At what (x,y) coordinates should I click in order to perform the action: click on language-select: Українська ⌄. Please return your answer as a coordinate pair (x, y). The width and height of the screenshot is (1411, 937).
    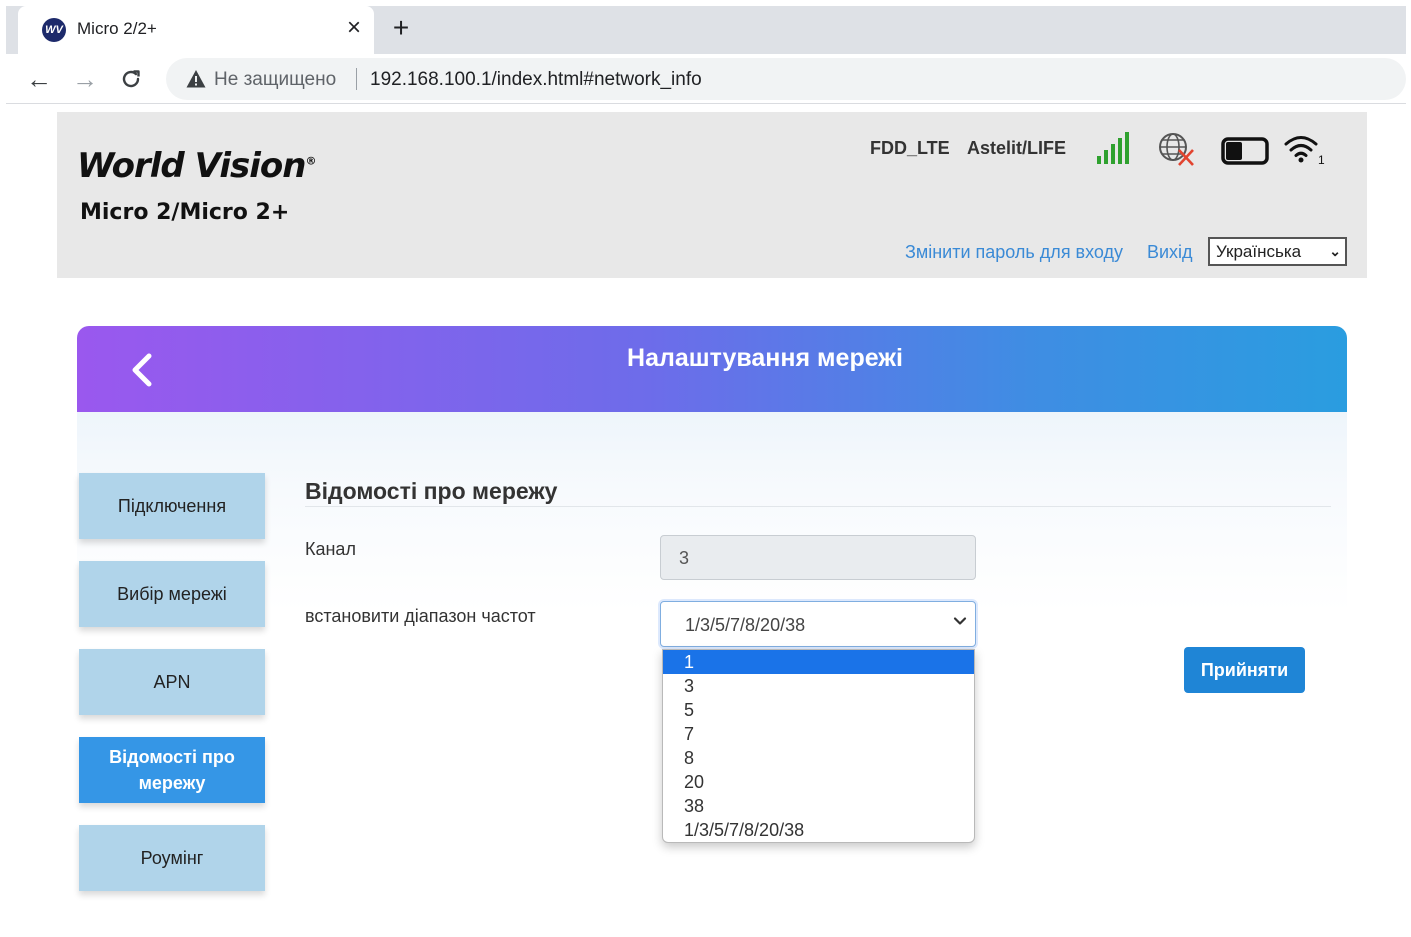
    Looking at the image, I should click on (1277, 251).